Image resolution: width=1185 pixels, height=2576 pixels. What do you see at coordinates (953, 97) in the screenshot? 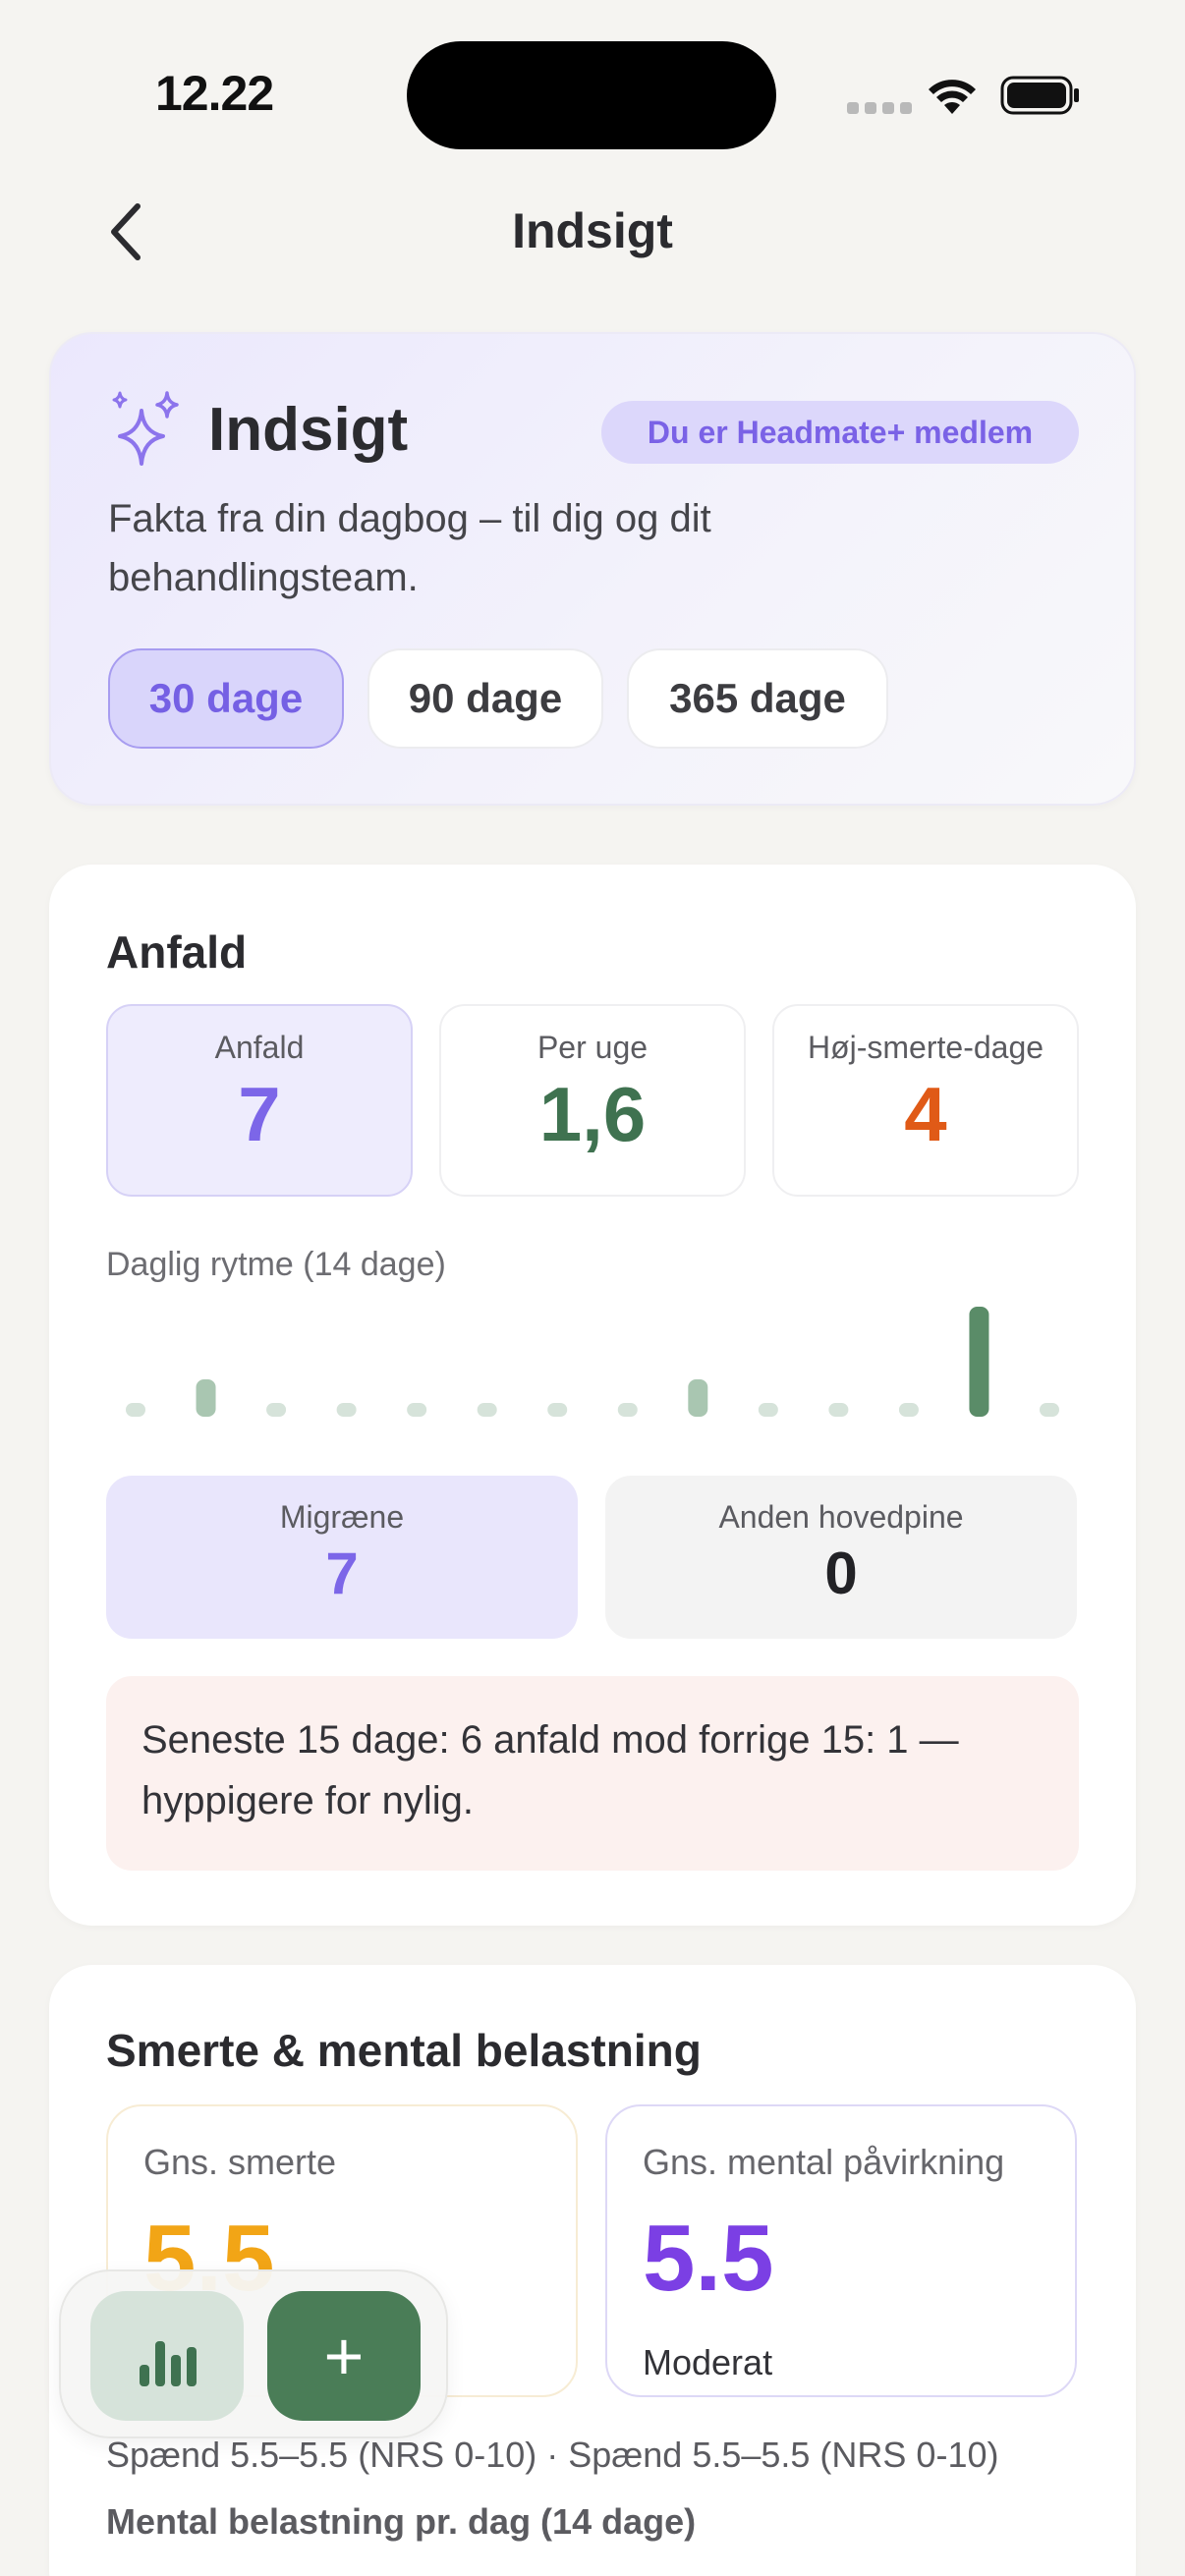
I see `wifi-icon` at bounding box center [953, 97].